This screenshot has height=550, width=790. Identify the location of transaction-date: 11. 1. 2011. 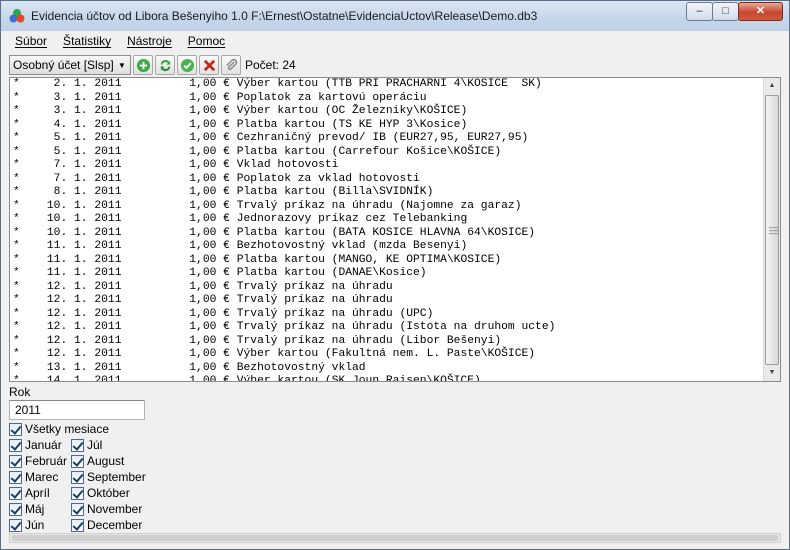
(84, 246).